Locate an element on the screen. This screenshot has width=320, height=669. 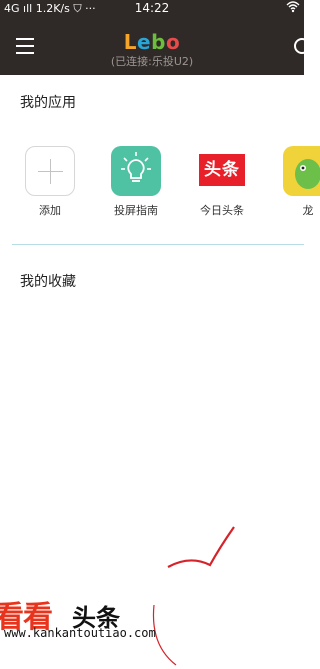
app-list: 添加 投屏指南 头条 今日头条 龙 is located at coordinates (160, 186).